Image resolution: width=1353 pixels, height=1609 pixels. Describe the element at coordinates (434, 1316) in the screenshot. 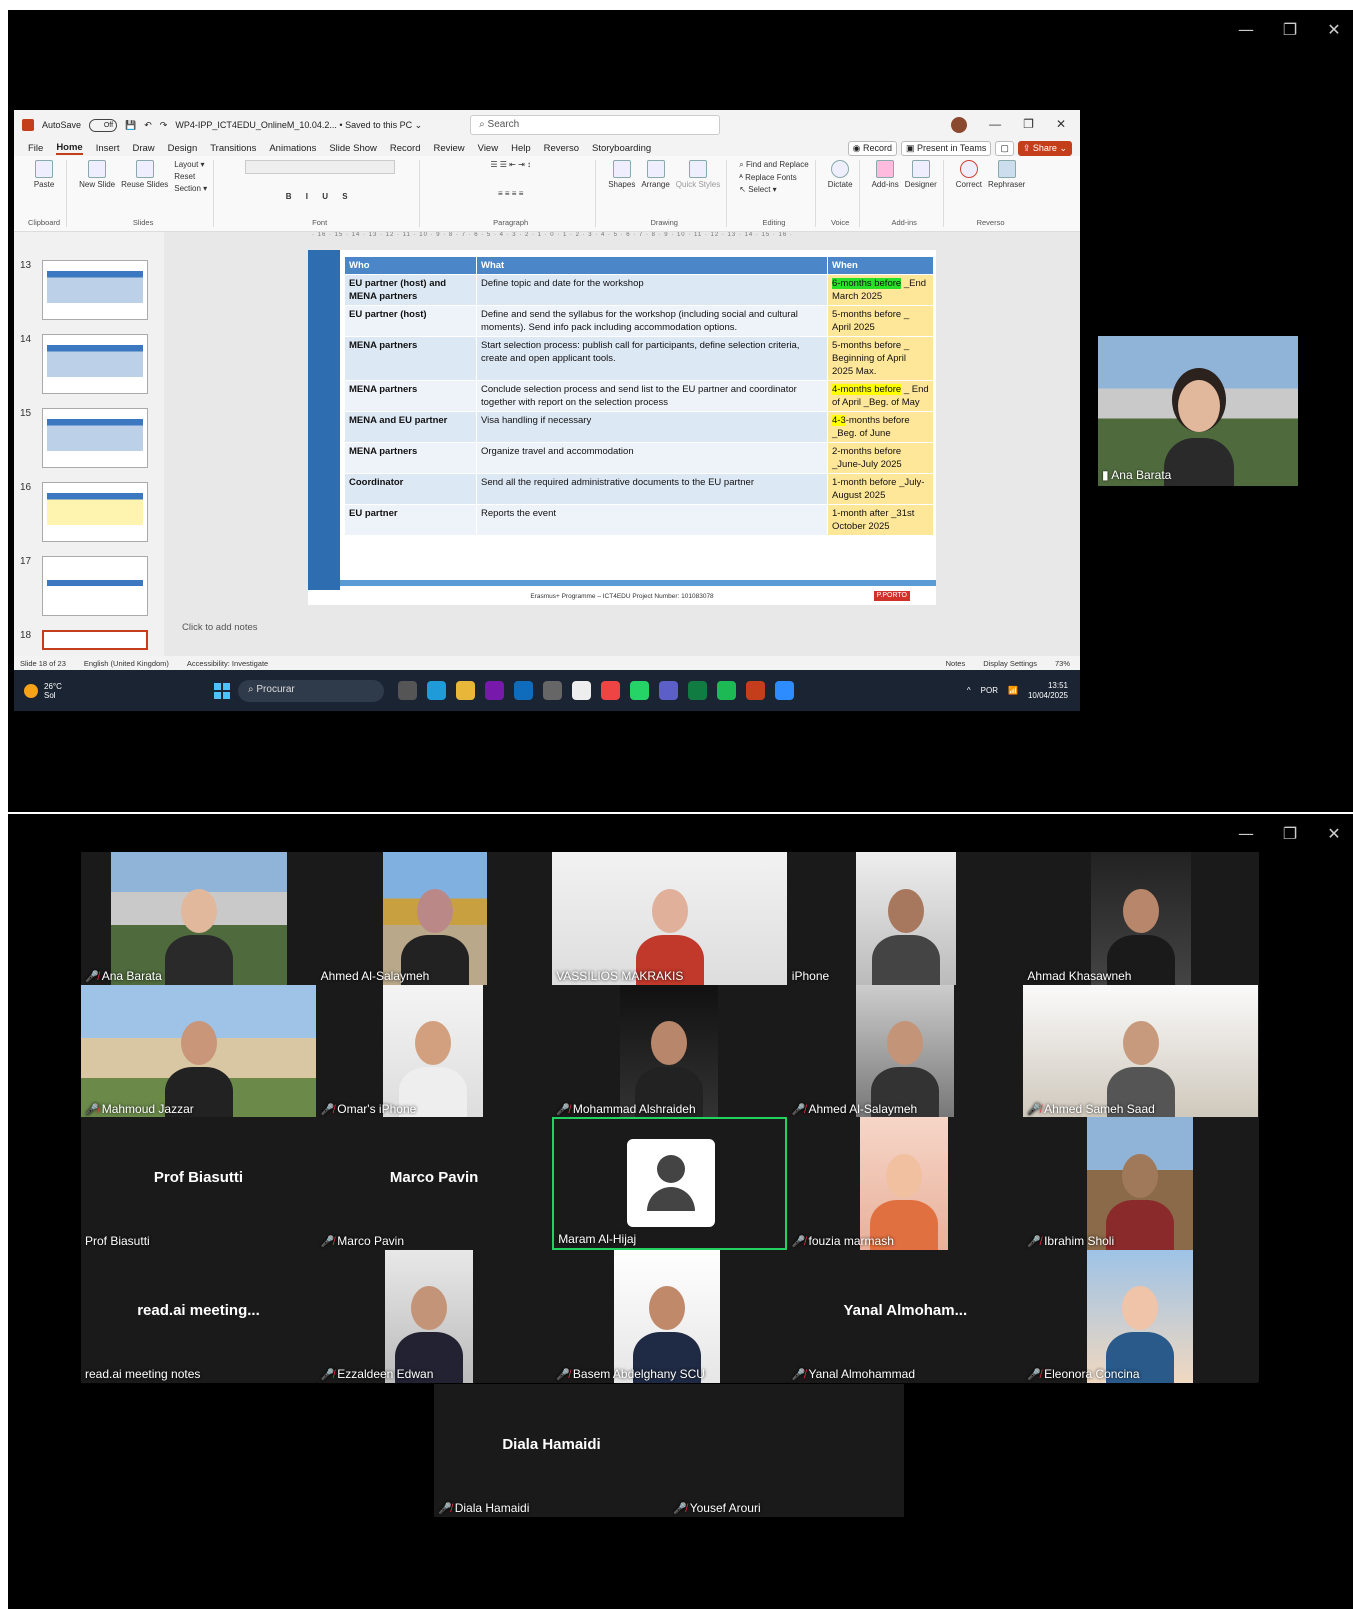

I see `participant-tile: 🎤̸ Ezzaldeen Edwan` at that location.